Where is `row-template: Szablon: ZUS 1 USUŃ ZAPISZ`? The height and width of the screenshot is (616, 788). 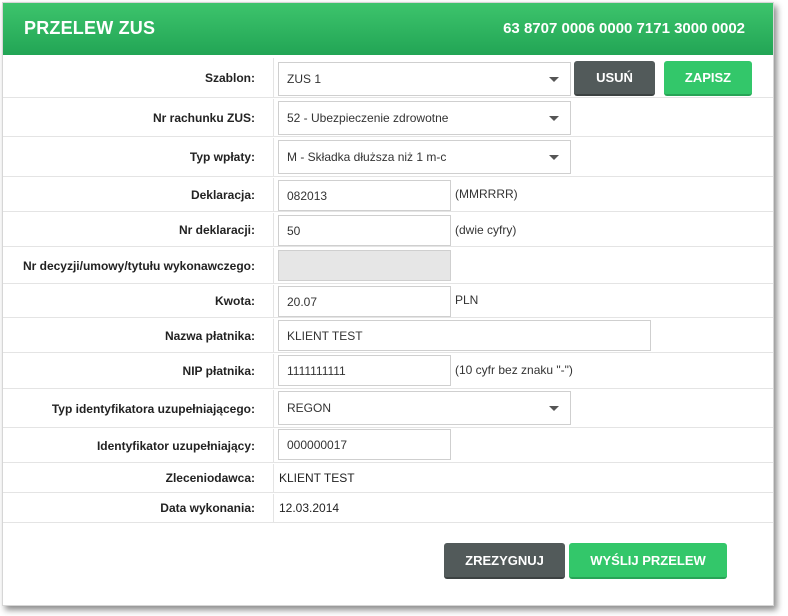 row-template: Szablon: ZUS 1 USUŃ ZAPISZ is located at coordinates (388, 78).